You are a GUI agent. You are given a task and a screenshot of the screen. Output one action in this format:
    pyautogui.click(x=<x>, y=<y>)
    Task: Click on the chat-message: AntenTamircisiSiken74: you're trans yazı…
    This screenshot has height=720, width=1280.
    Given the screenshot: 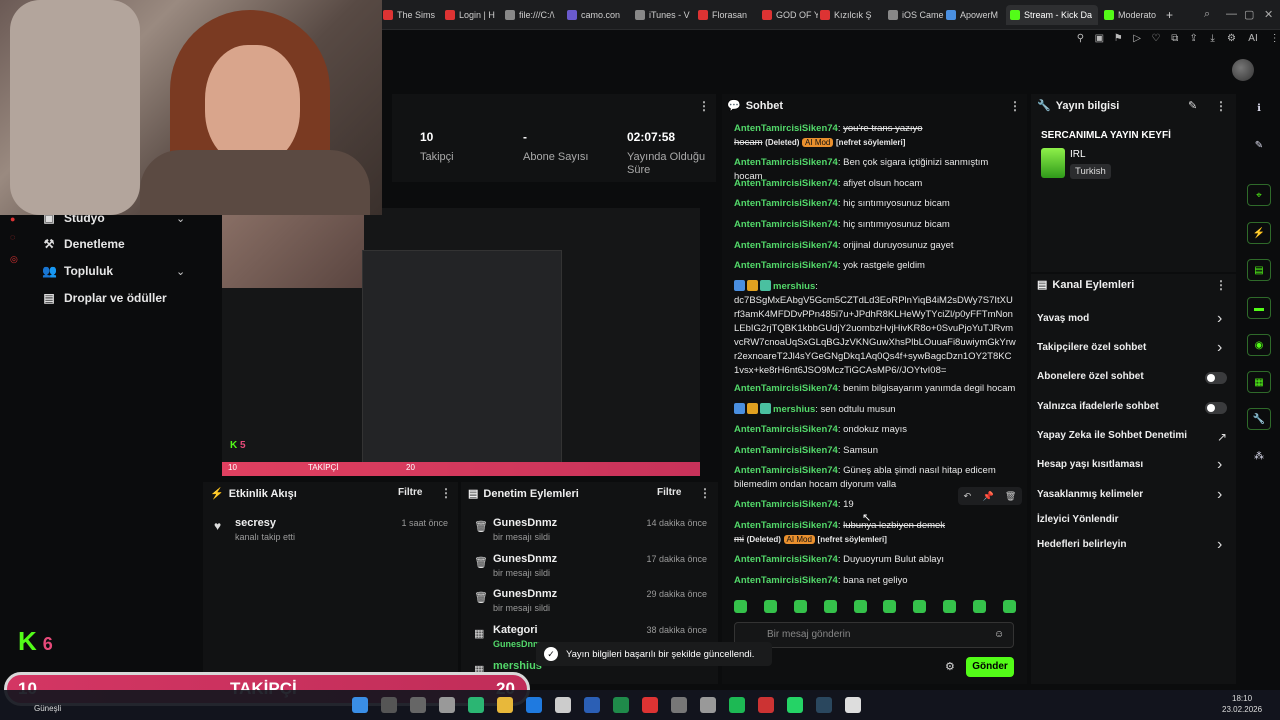 What is the action you would take?
    pyautogui.click(x=875, y=136)
    